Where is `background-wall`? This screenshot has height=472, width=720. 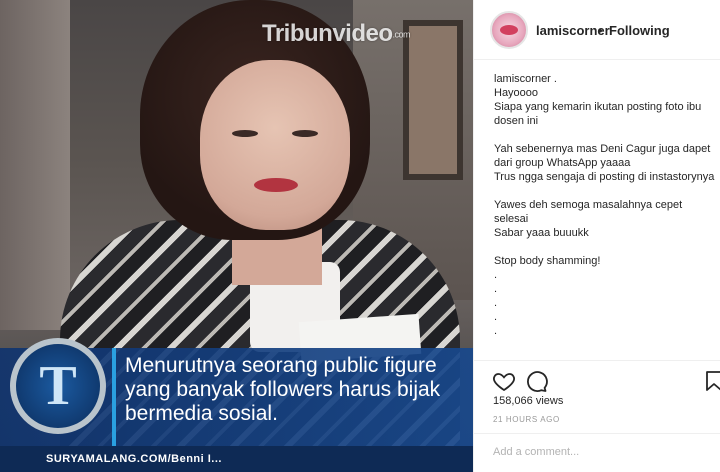
background-wall is located at coordinates (35, 165).